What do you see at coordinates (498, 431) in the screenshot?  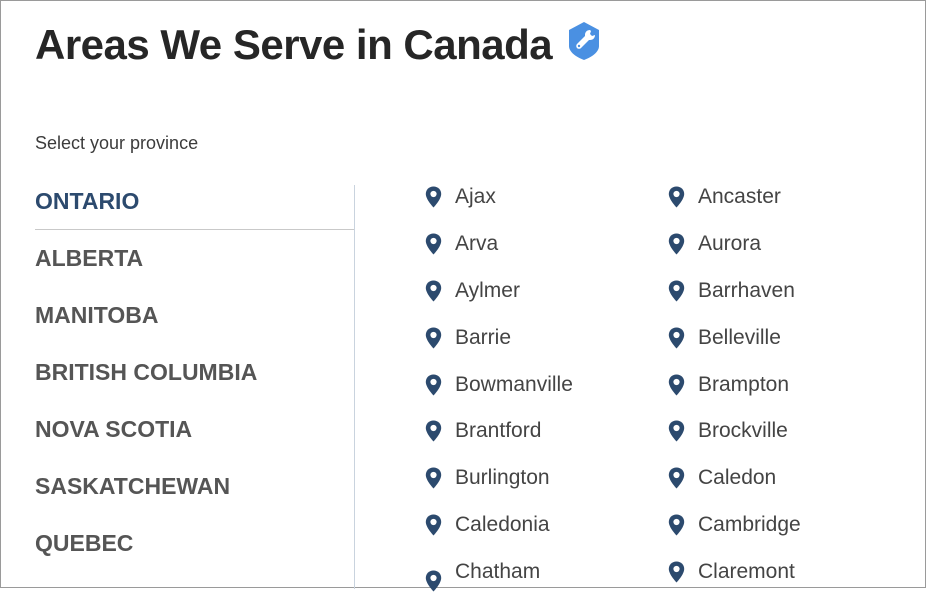 I see `city-label: Brantford` at bounding box center [498, 431].